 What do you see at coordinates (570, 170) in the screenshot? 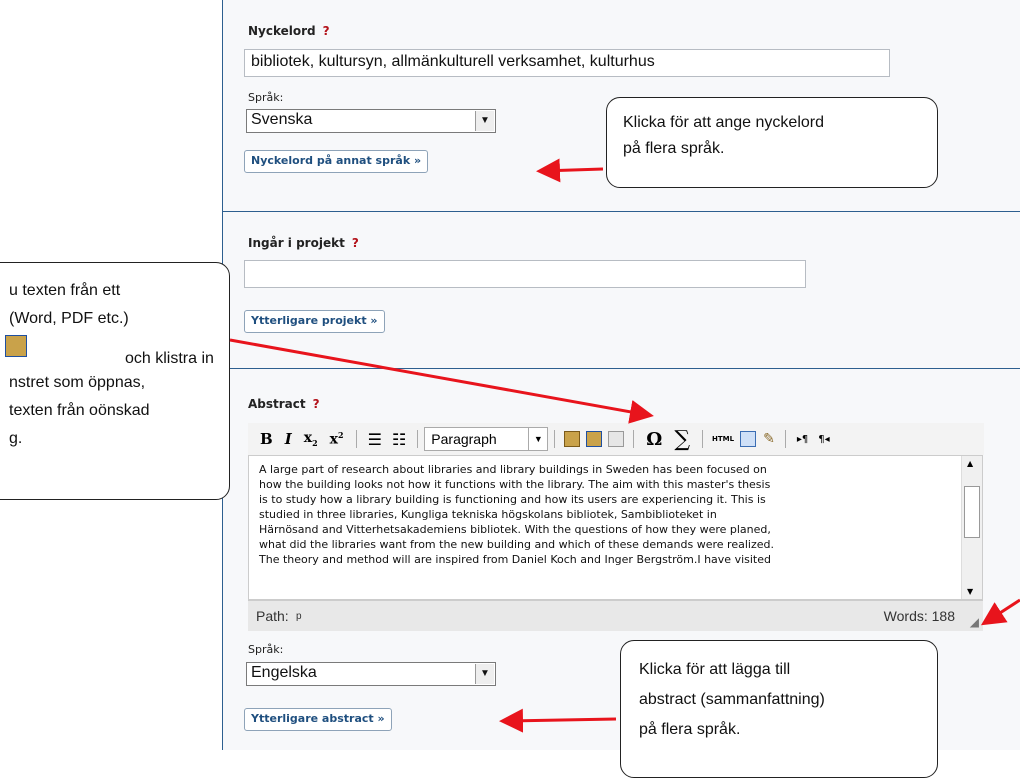
I see `arrow-keywords` at bounding box center [570, 170].